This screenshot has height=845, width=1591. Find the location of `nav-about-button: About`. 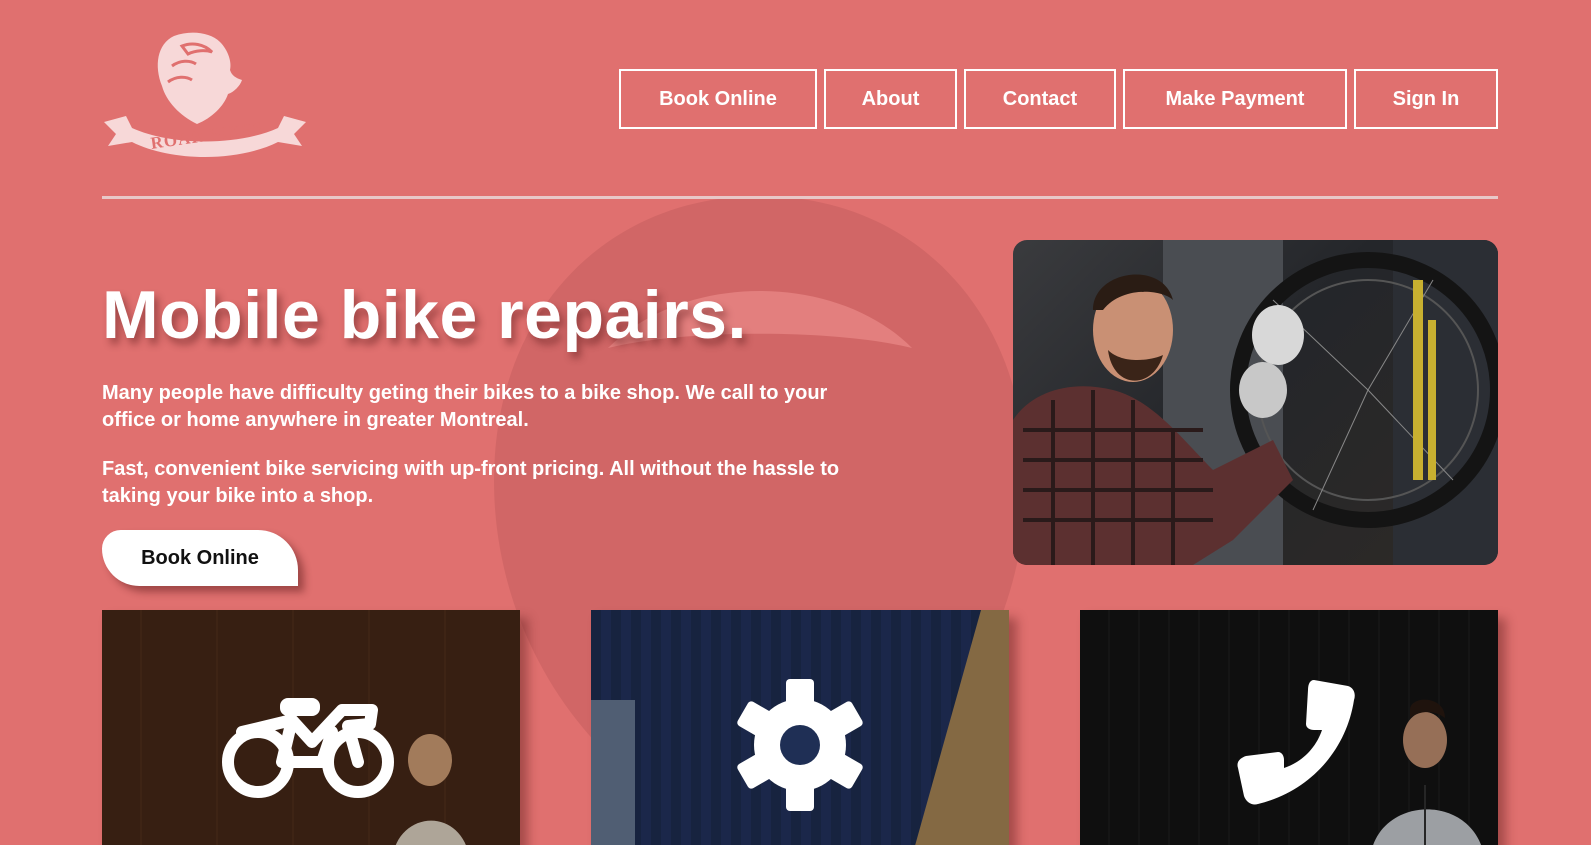

nav-about-button: About is located at coordinates (890, 99).